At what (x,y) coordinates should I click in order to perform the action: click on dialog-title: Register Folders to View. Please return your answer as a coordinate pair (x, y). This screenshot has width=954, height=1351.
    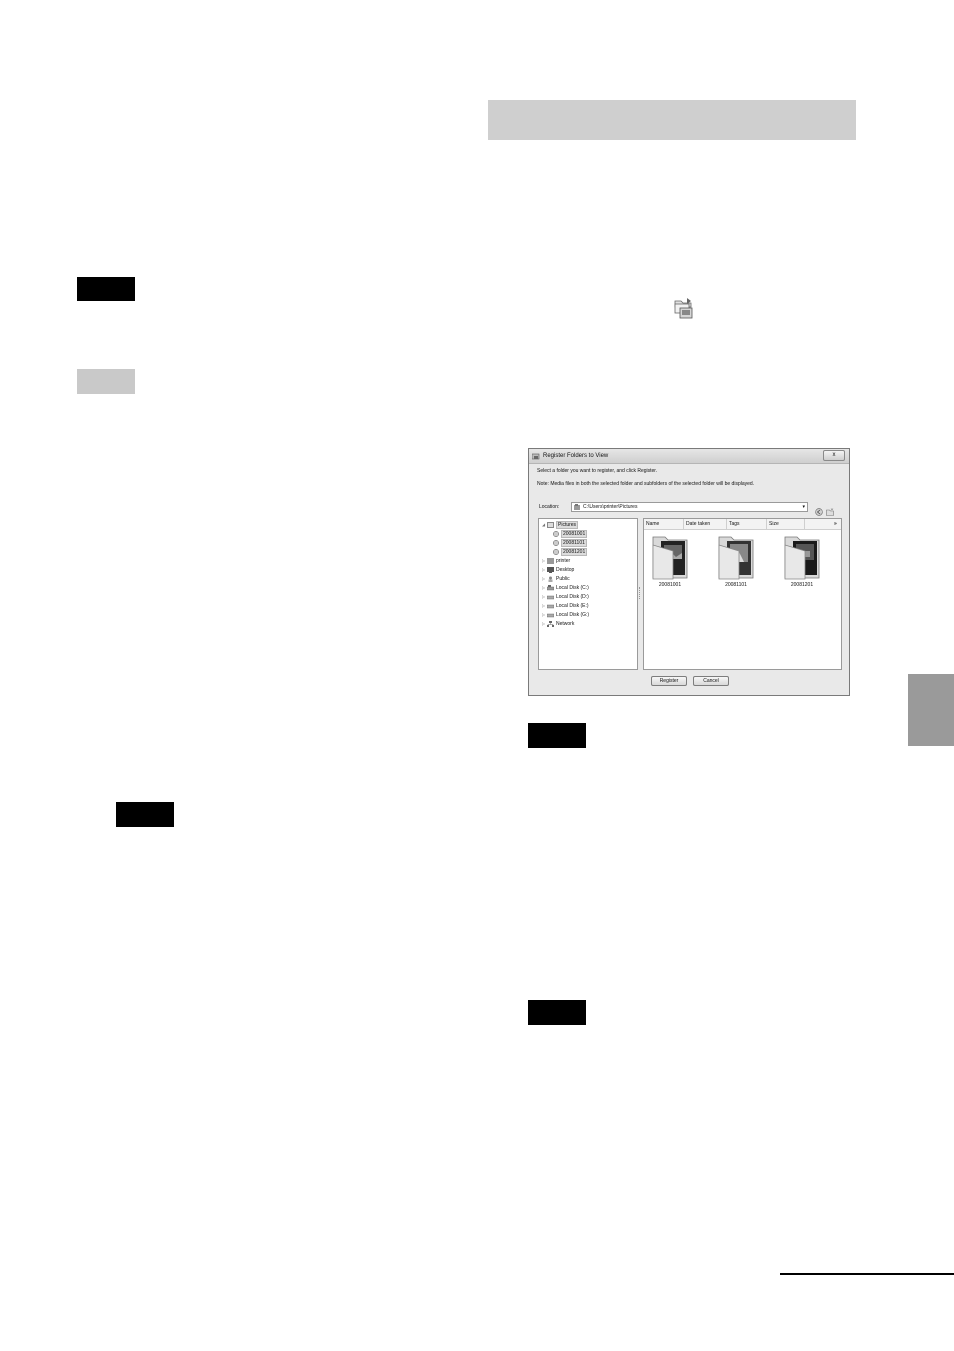
    Looking at the image, I should click on (576, 456).